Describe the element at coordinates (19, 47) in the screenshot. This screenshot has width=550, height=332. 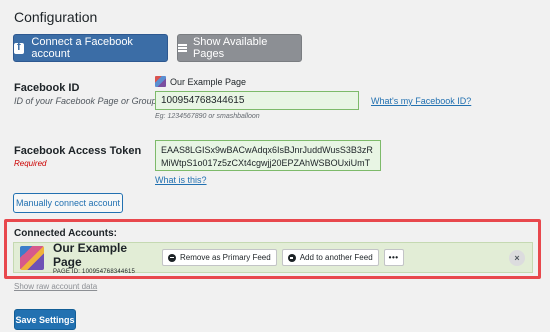
I see `facebook-icon` at that location.